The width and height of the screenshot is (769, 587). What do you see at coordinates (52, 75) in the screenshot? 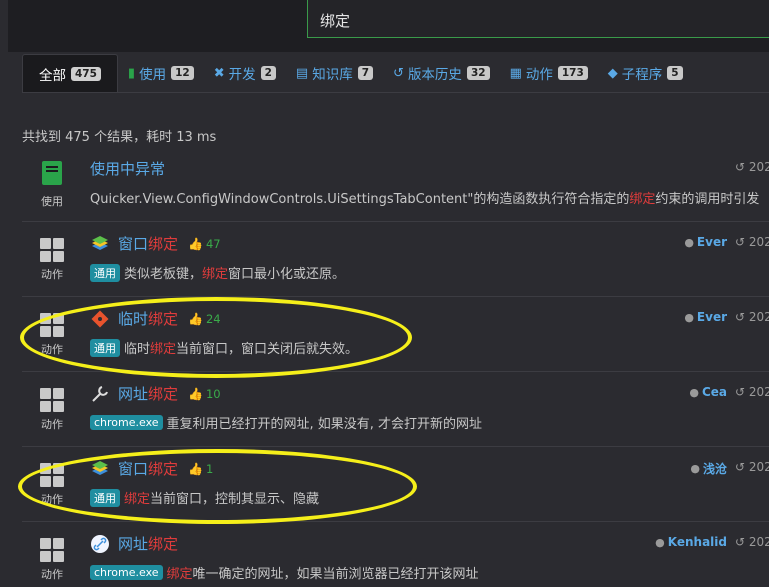
I see `tab-label: 全部` at bounding box center [52, 75].